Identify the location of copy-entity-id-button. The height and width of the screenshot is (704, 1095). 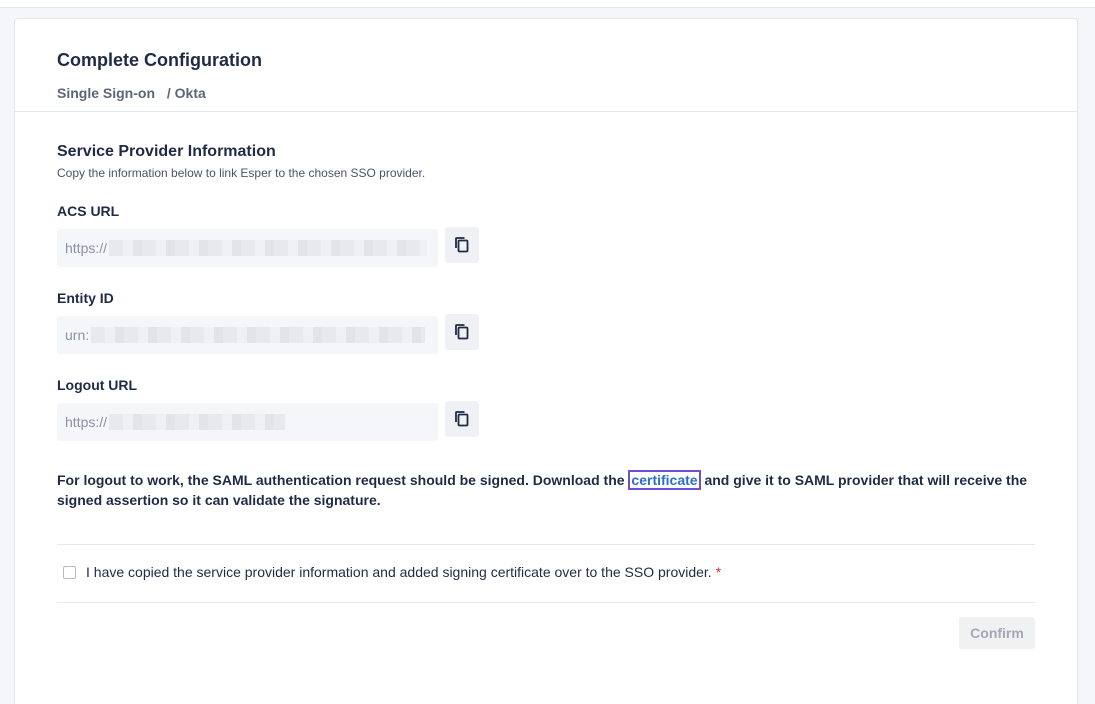
(462, 332).